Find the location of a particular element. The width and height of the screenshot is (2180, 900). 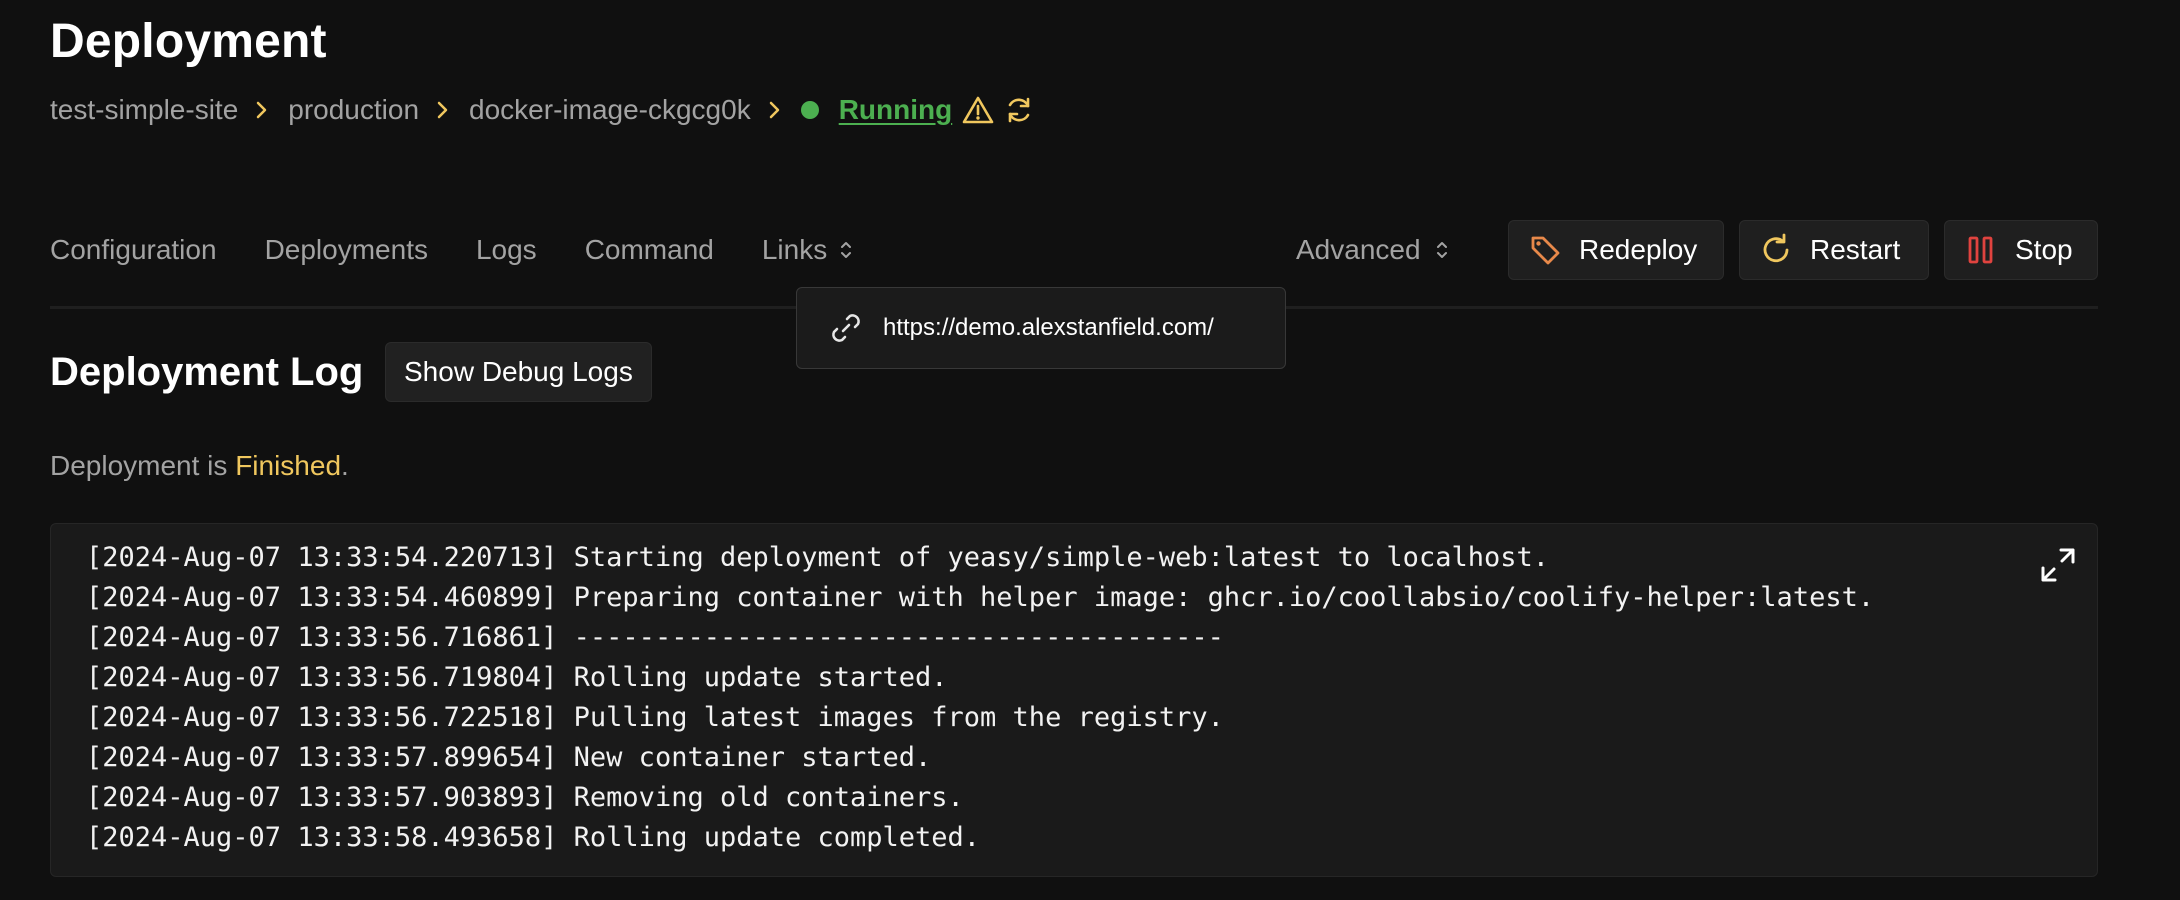

warning-icon is located at coordinates (978, 110).